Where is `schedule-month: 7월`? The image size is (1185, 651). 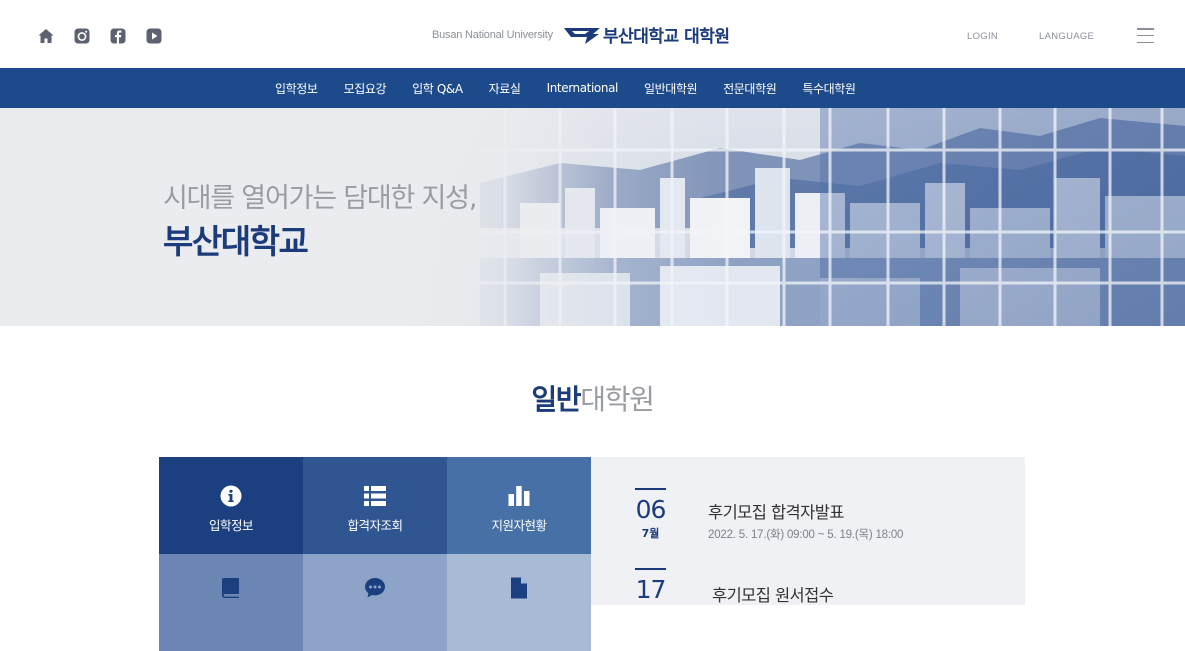 schedule-month: 7월 is located at coordinates (650, 533).